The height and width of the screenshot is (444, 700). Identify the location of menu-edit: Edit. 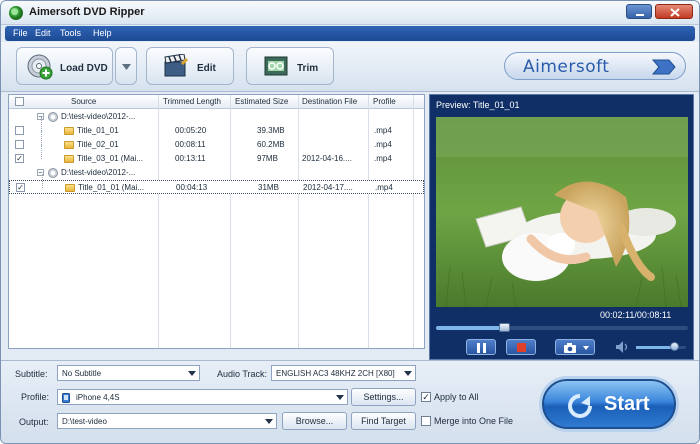
(43, 33).